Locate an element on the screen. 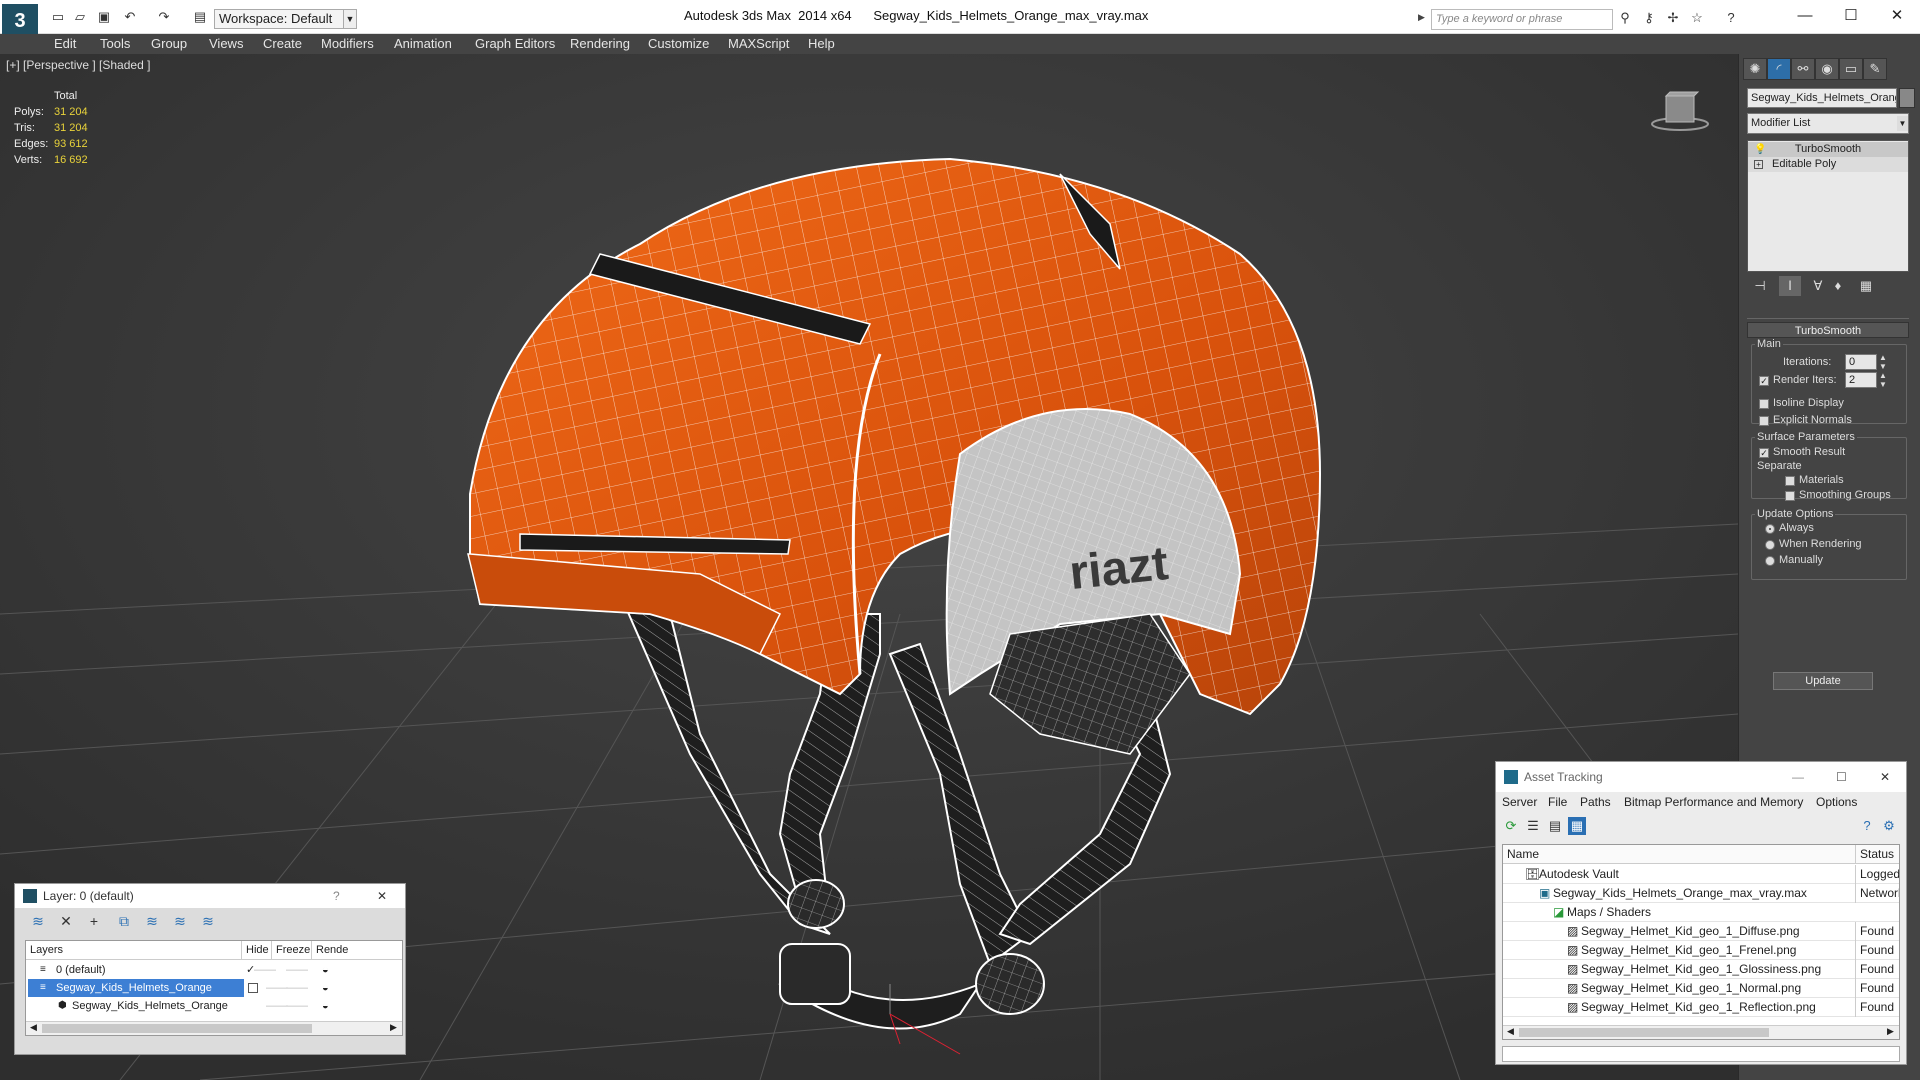 Image resolution: width=1920 pixels, height=1080 pixels. delete-layer-icon: ✕ is located at coordinates (66, 921).